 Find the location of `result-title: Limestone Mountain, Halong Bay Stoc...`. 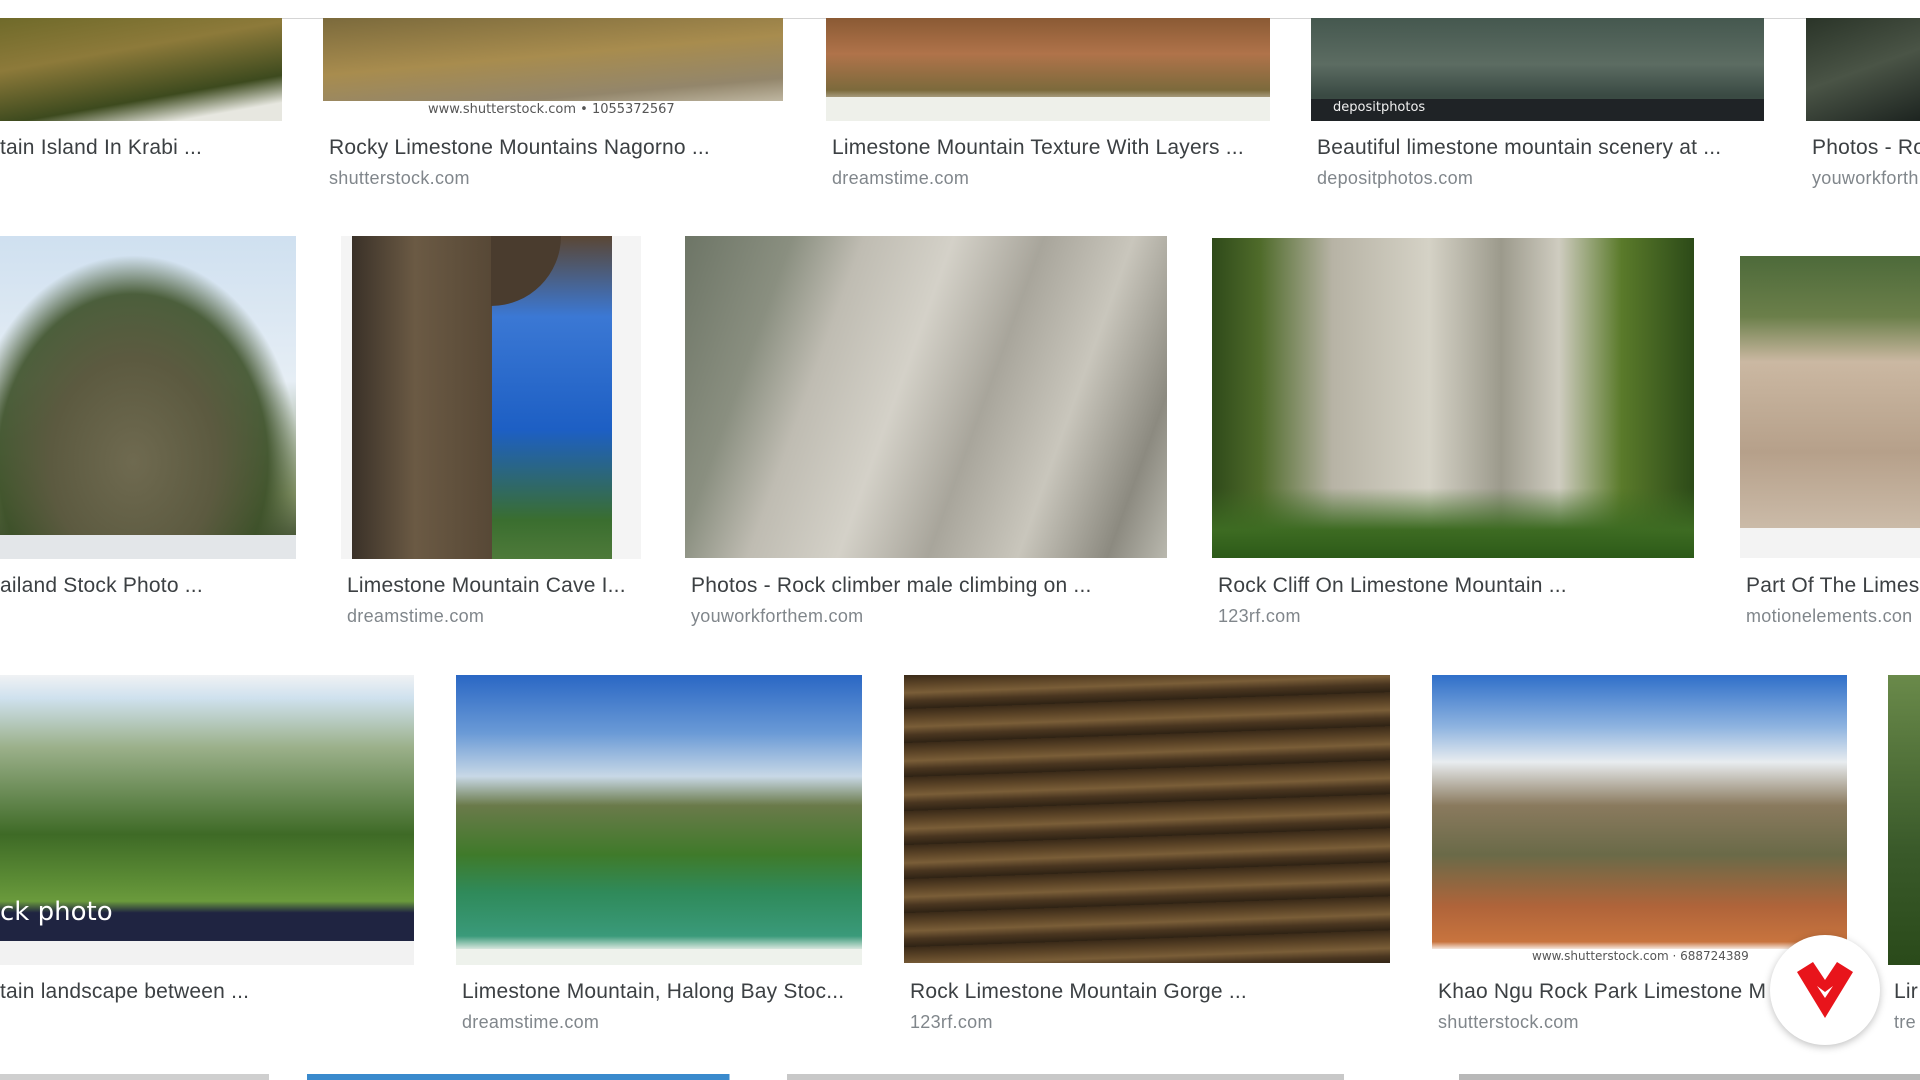

result-title: Limestone Mountain, Halong Bay Stoc... is located at coordinates (662, 992).